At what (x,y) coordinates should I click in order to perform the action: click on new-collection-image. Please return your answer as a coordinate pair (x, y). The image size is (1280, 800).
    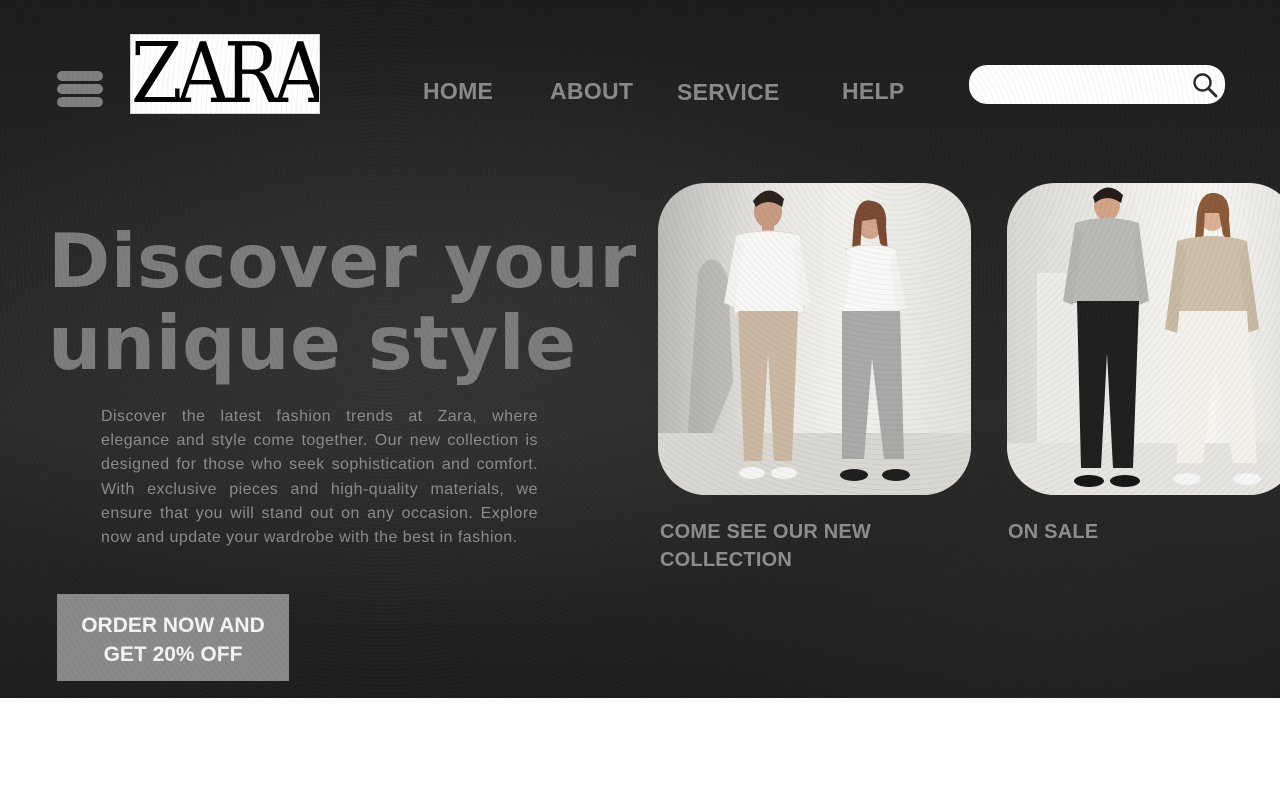
    Looking at the image, I should click on (814, 339).